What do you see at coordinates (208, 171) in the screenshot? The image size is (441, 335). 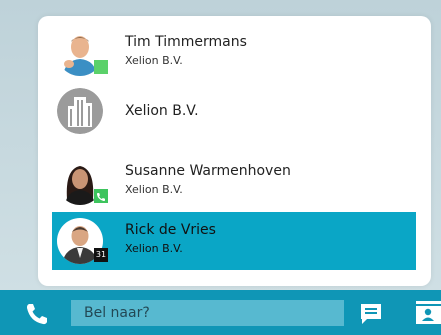 I see `contact-name: Susanne Warmenhoven` at bounding box center [208, 171].